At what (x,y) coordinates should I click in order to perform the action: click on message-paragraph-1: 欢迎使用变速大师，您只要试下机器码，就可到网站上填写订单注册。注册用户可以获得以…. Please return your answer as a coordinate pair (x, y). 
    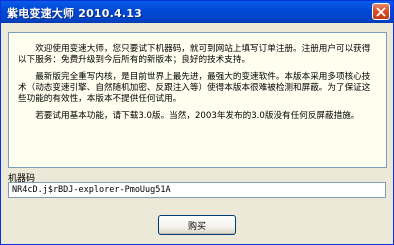
    Looking at the image, I should click on (194, 54).